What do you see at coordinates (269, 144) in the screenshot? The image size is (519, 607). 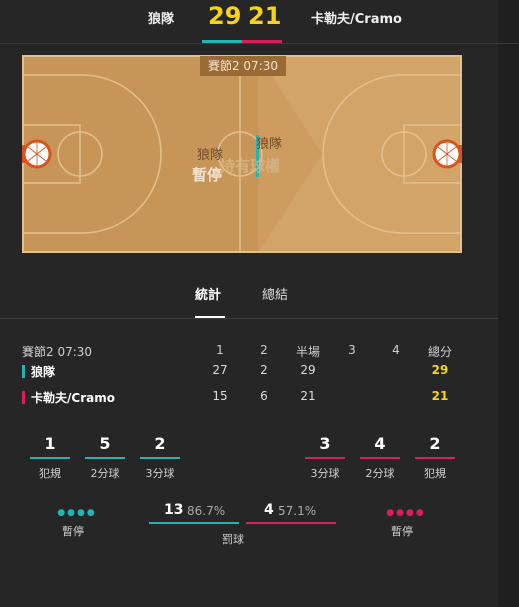 I see `court-team-right: 狼隊` at bounding box center [269, 144].